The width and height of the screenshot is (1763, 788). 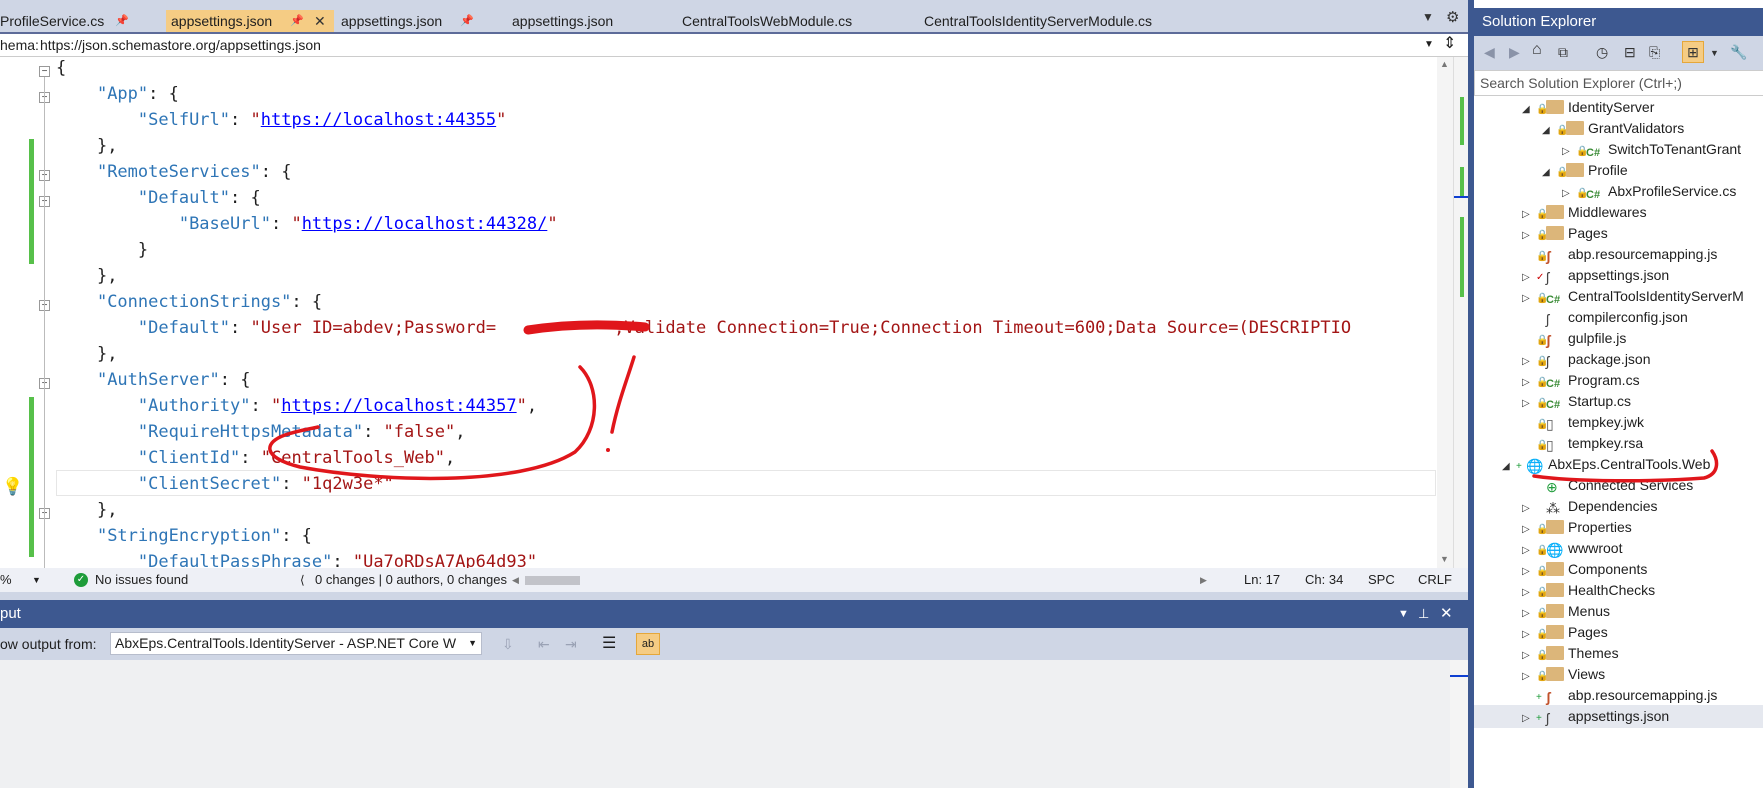 What do you see at coordinates (648, 644) in the screenshot?
I see `word-wrap-toggle-icon: ab` at bounding box center [648, 644].